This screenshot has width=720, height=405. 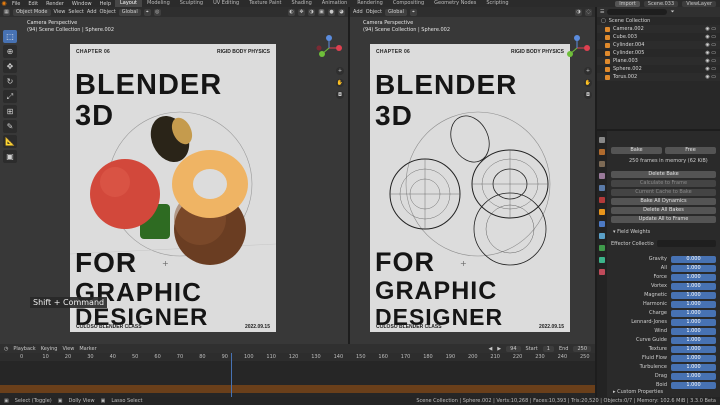 I want to click on editor-type-icon: ▦, so click(x=6, y=12).